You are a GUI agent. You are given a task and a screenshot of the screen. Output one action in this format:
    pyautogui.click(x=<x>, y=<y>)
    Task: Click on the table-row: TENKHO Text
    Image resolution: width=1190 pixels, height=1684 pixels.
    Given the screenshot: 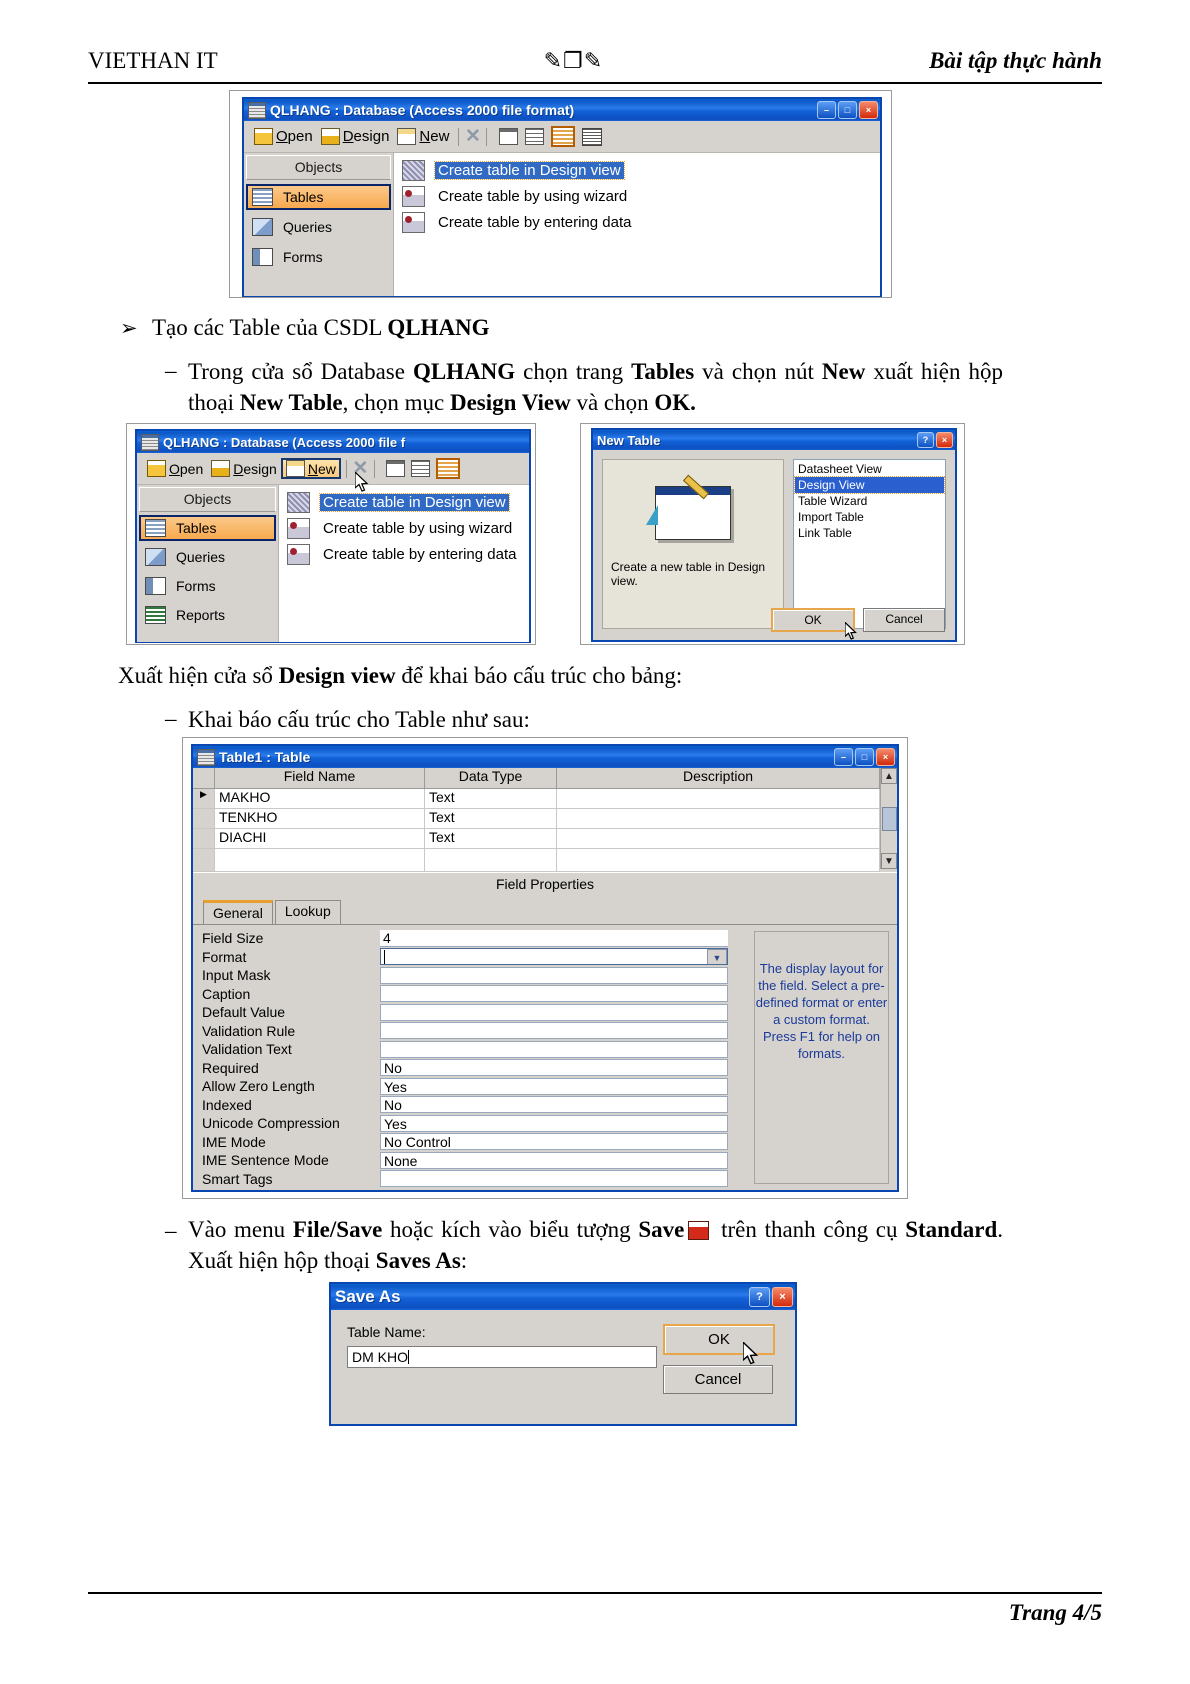 What is the action you would take?
    pyautogui.click(x=536, y=819)
    